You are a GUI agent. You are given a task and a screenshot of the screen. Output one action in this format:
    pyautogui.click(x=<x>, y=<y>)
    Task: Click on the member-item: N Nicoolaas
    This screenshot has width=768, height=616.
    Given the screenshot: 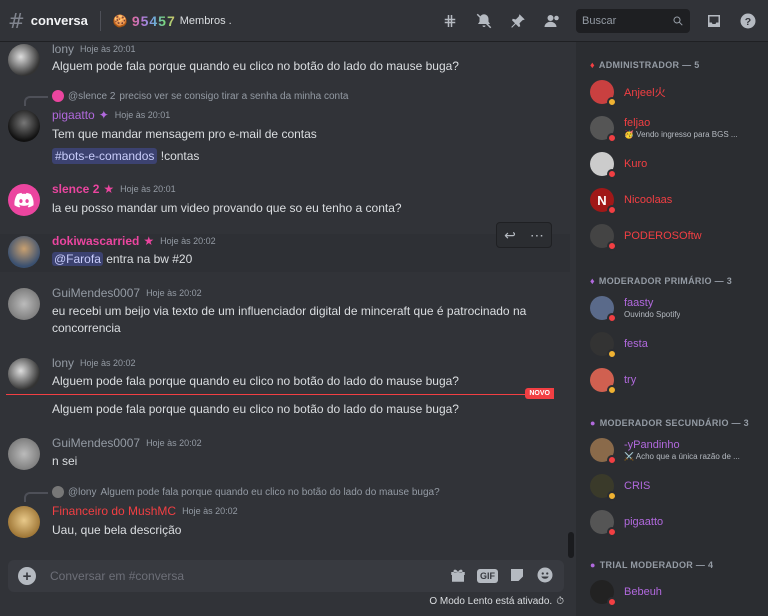 What is the action you would take?
    pyautogui.click(x=678, y=200)
    